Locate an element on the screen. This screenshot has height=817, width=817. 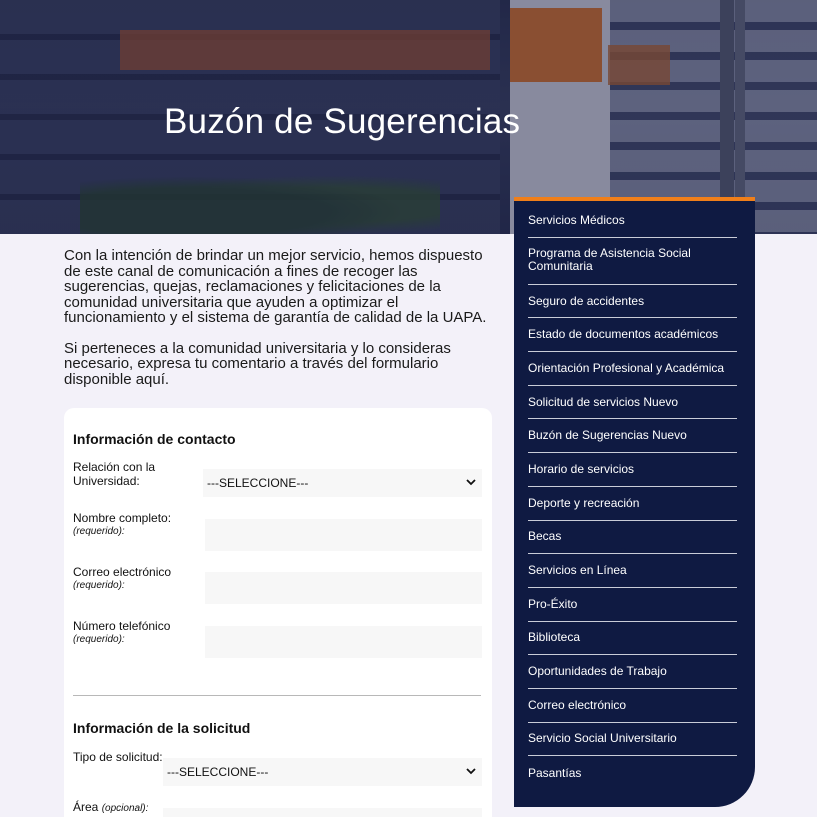
sidebar-item-biblioteca: Biblioteca is located at coordinates (632, 639).